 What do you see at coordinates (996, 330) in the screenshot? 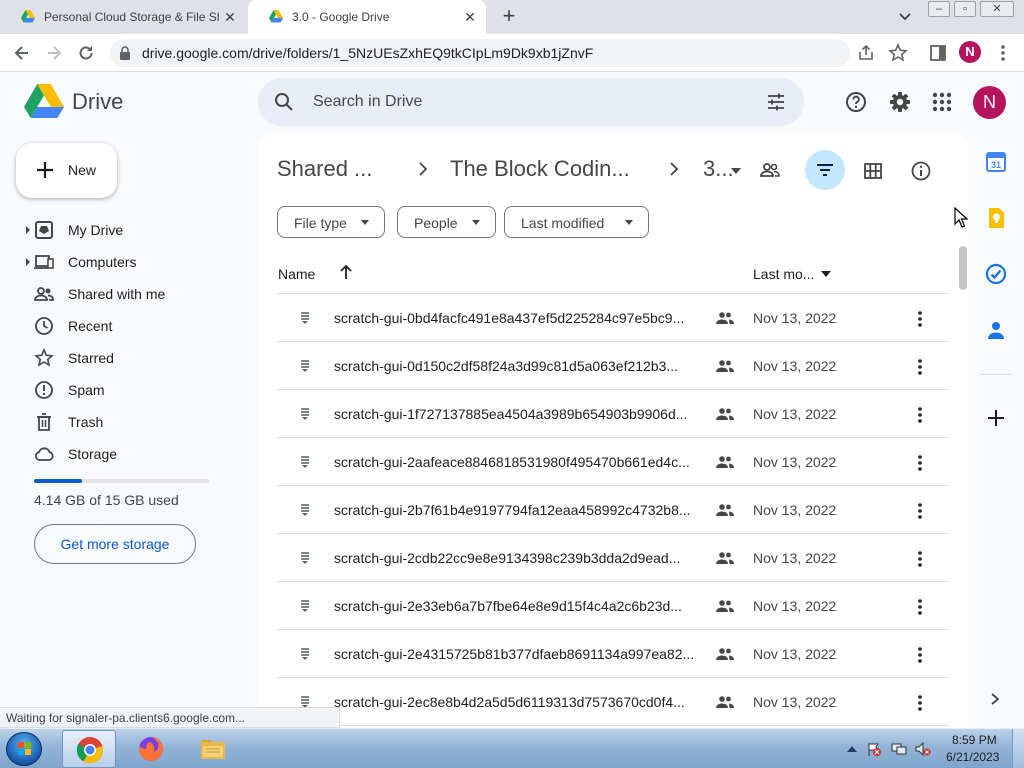
I see `google-contacts-icon` at bounding box center [996, 330].